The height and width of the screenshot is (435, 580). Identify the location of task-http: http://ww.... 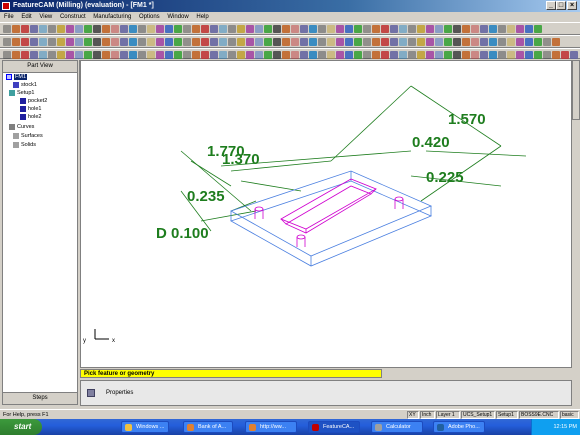
(271, 427).